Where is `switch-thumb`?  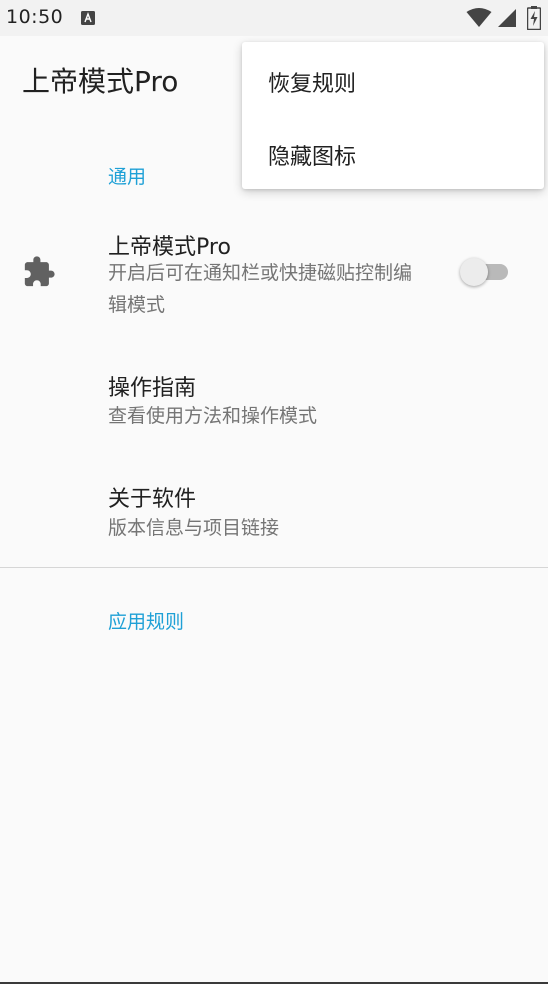
switch-thumb is located at coordinates (474, 272).